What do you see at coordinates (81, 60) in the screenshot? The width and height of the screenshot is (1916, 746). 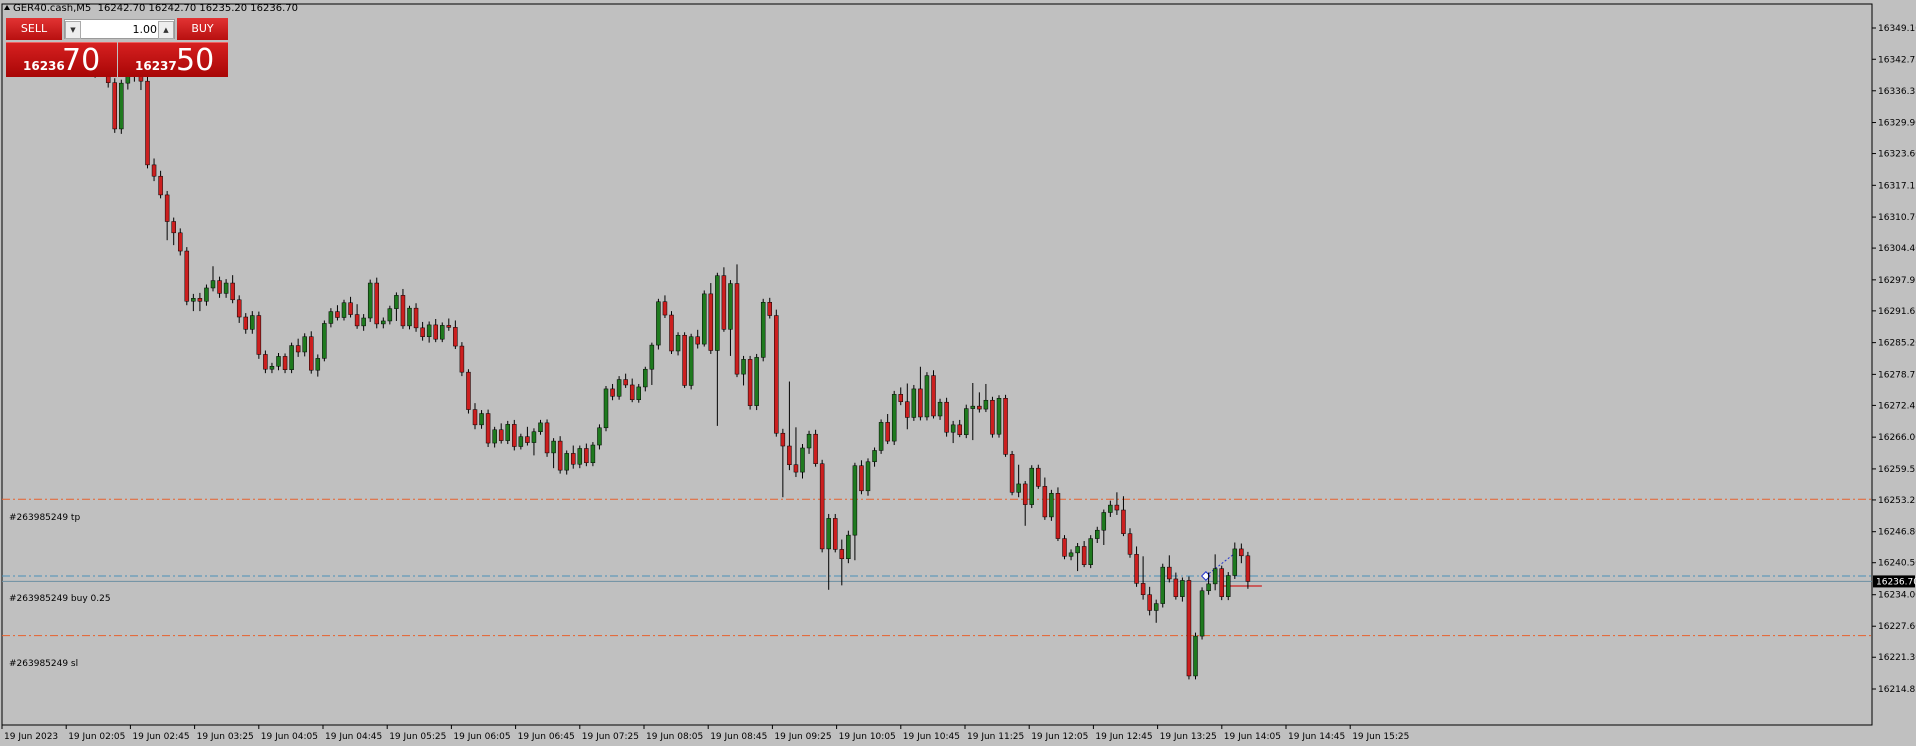 I see `sell-price-pips: 70` at bounding box center [81, 60].